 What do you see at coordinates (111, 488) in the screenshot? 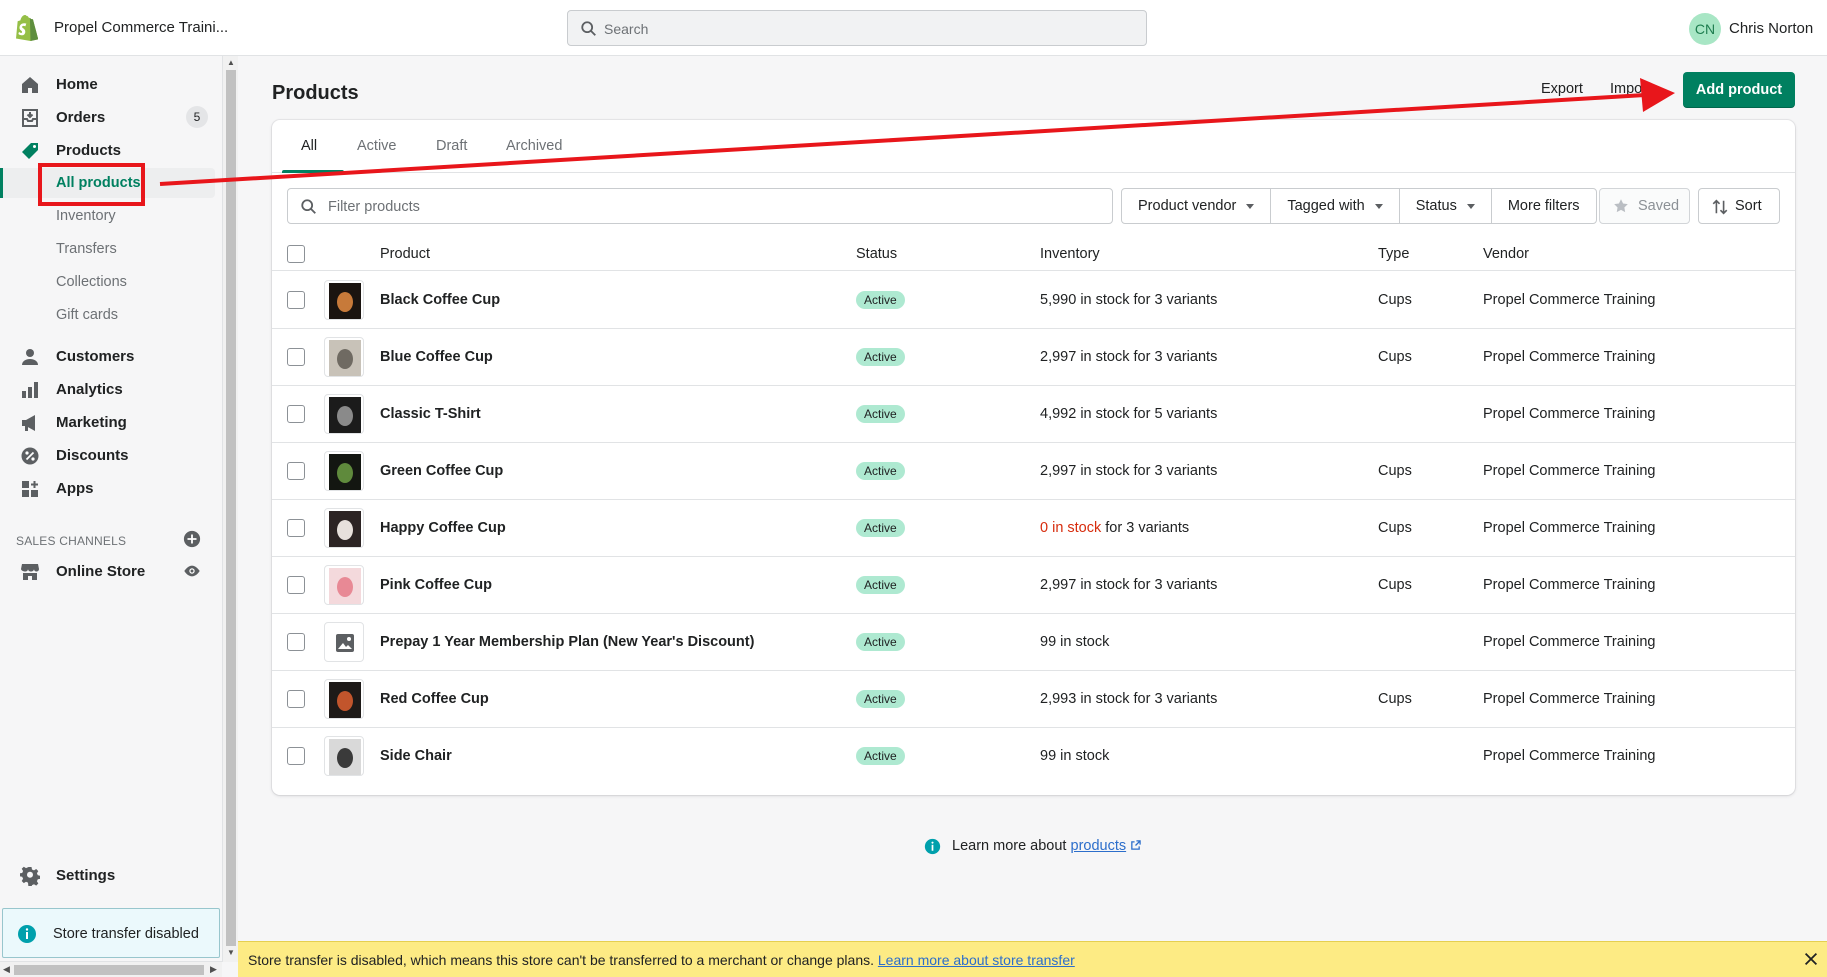
I see `sidebar-item-apps: Apps` at bounding box center [111, 488].